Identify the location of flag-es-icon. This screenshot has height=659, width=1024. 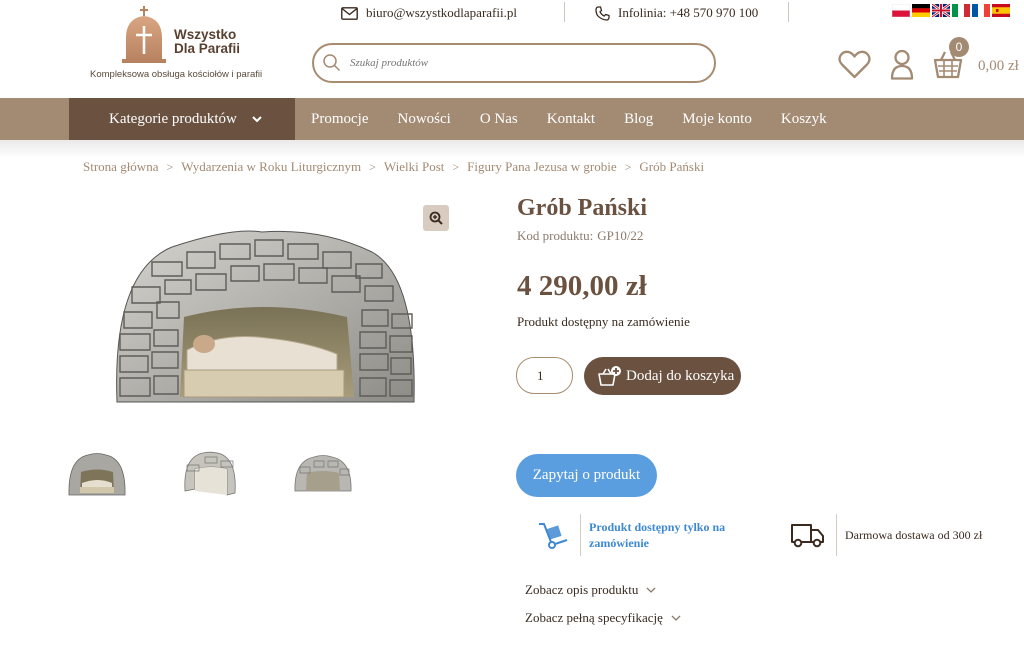
(1001, 10).